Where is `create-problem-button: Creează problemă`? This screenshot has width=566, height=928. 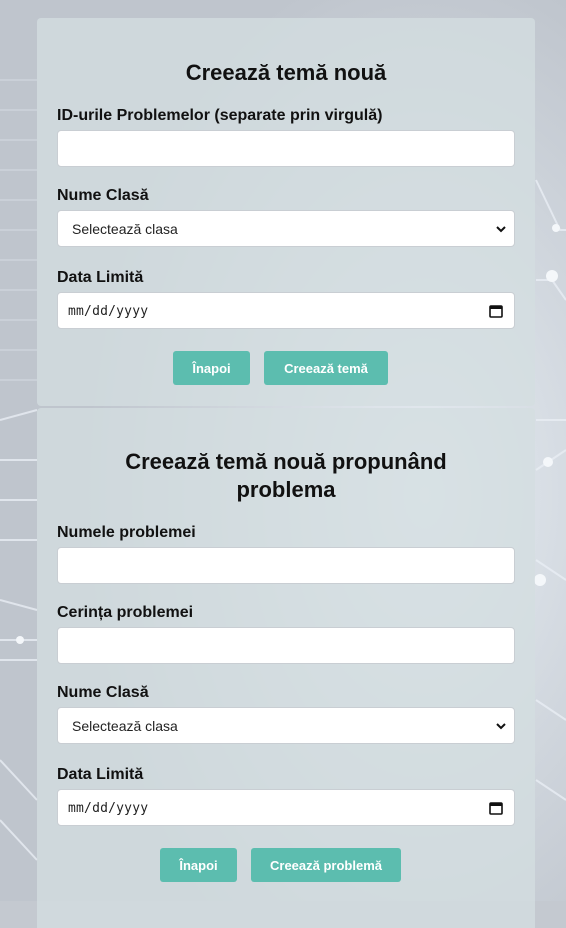
create-problem-button: Creează problemă is located at coordinates (326, 865).